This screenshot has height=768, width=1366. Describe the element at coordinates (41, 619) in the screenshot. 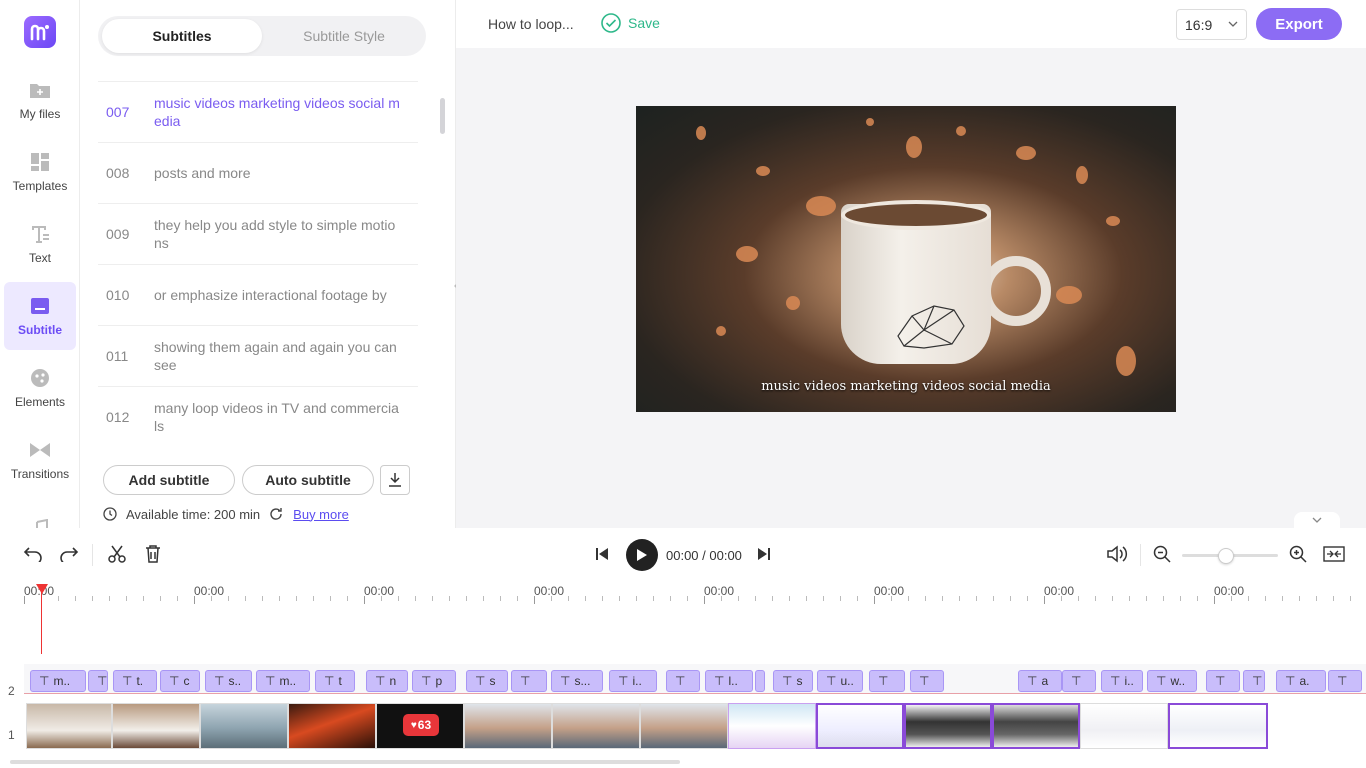

I see `playhead` at that location.